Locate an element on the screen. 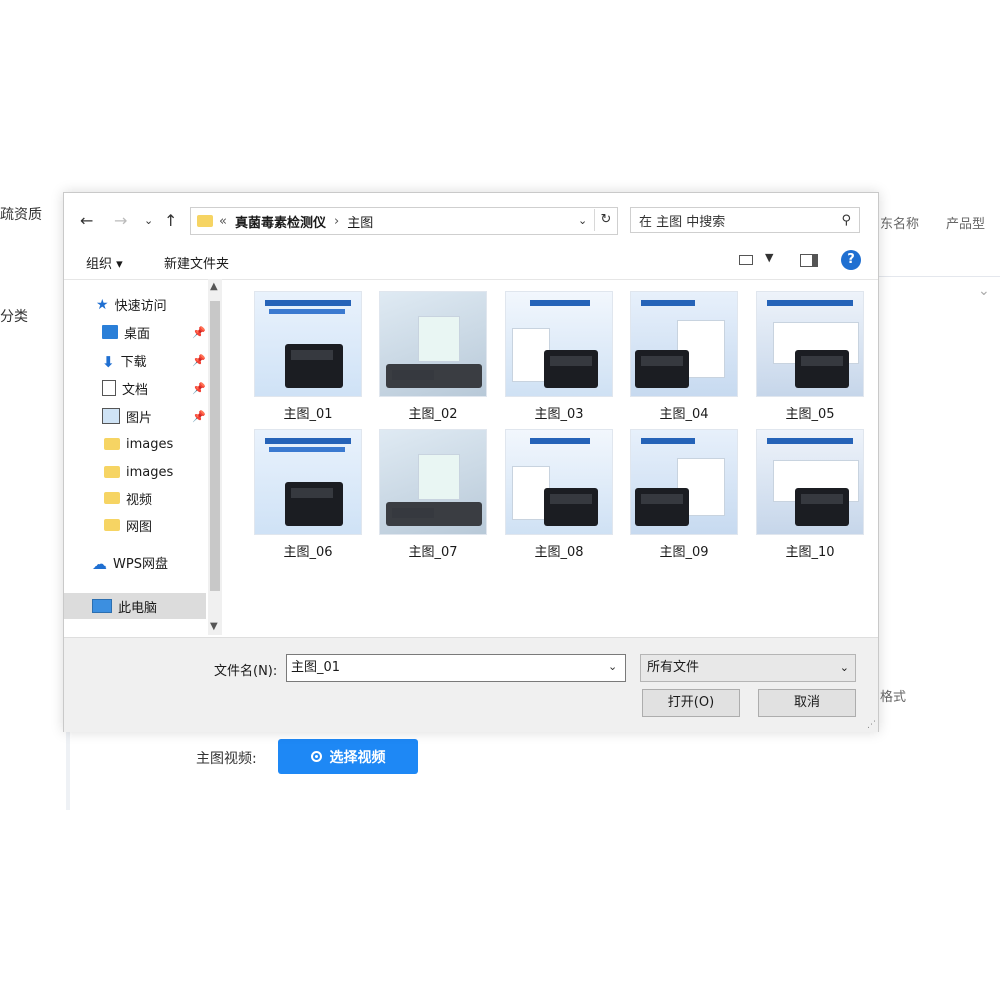 This screenshot has height=1000, width=1000. back-icon: ← is located at coordinates (86, 220).